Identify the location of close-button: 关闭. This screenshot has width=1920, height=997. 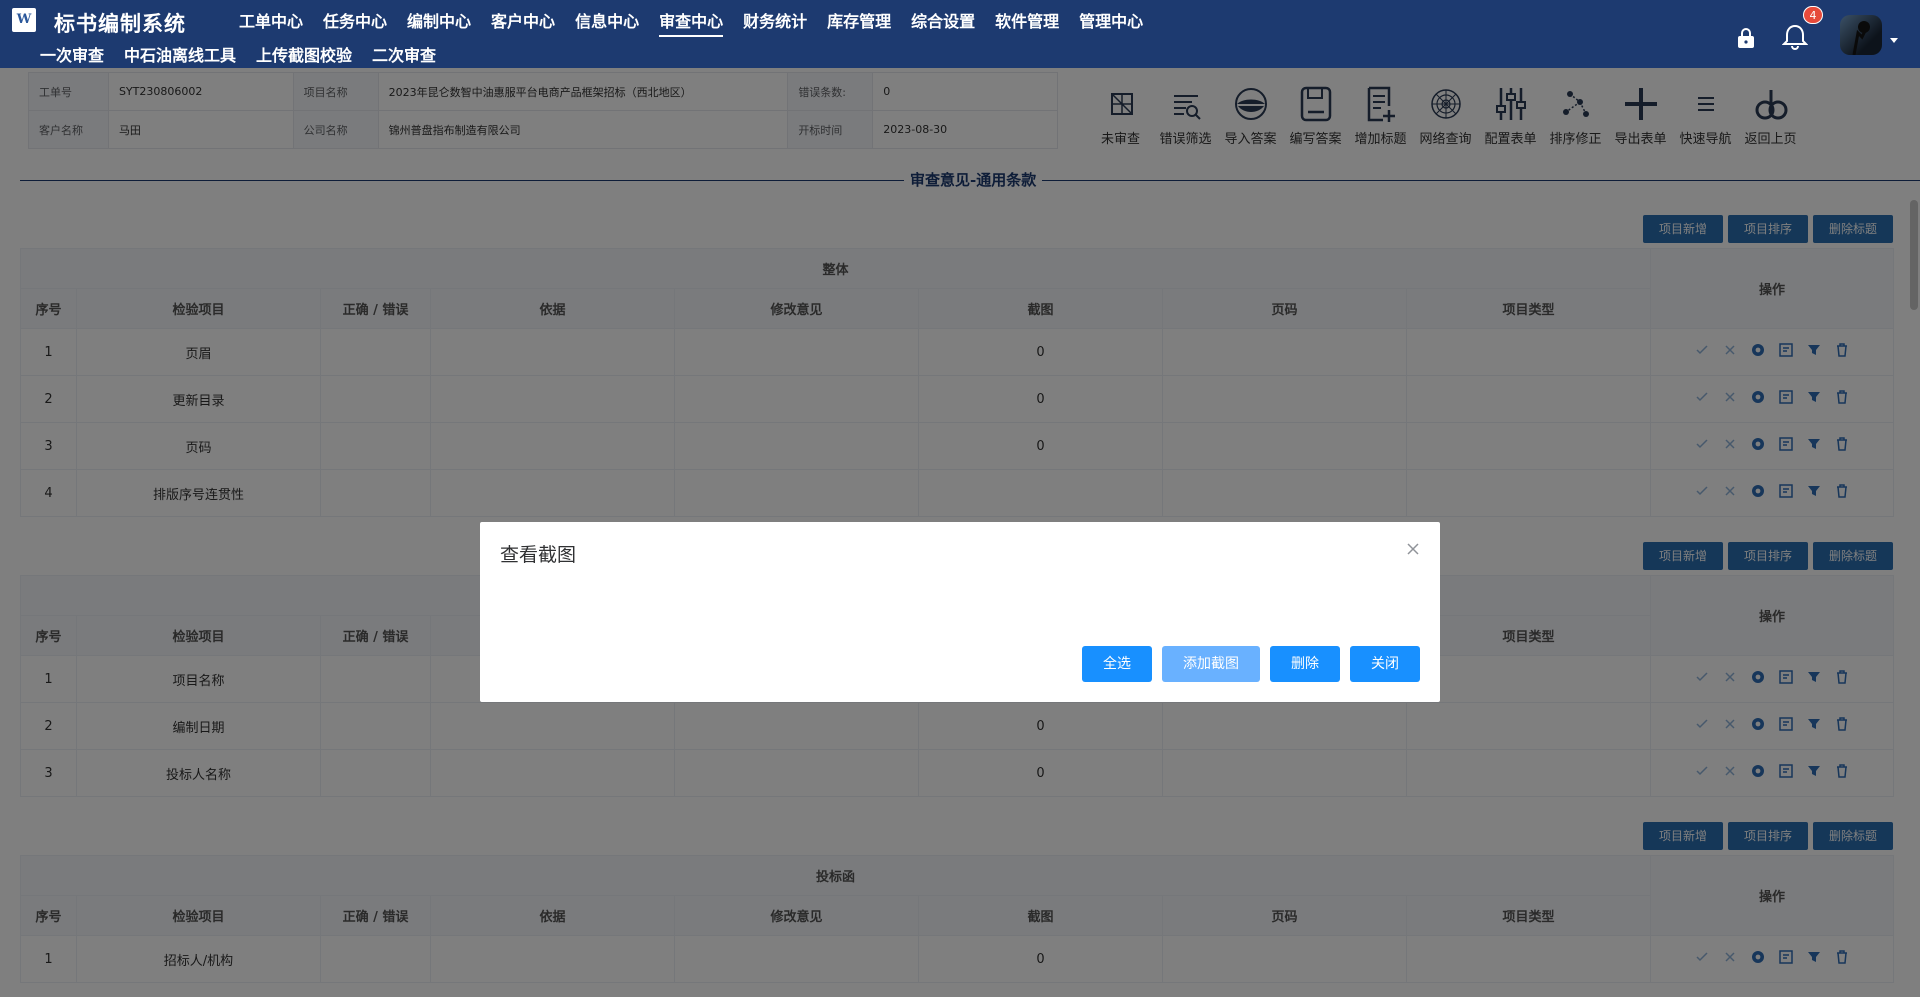
(1385, 664).